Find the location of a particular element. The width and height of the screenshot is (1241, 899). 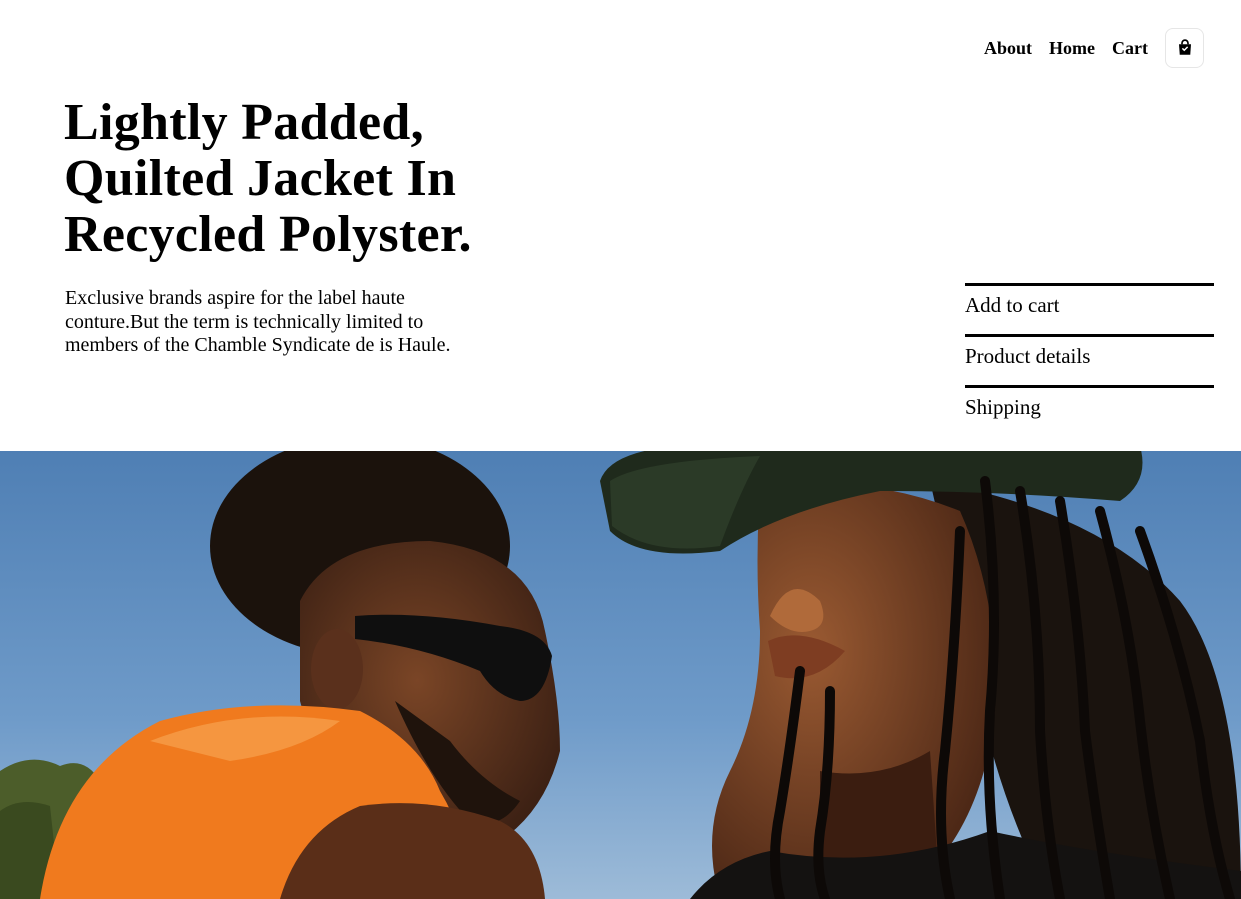

nav-cart-link: Cart is located at coordinates (1130, 48).